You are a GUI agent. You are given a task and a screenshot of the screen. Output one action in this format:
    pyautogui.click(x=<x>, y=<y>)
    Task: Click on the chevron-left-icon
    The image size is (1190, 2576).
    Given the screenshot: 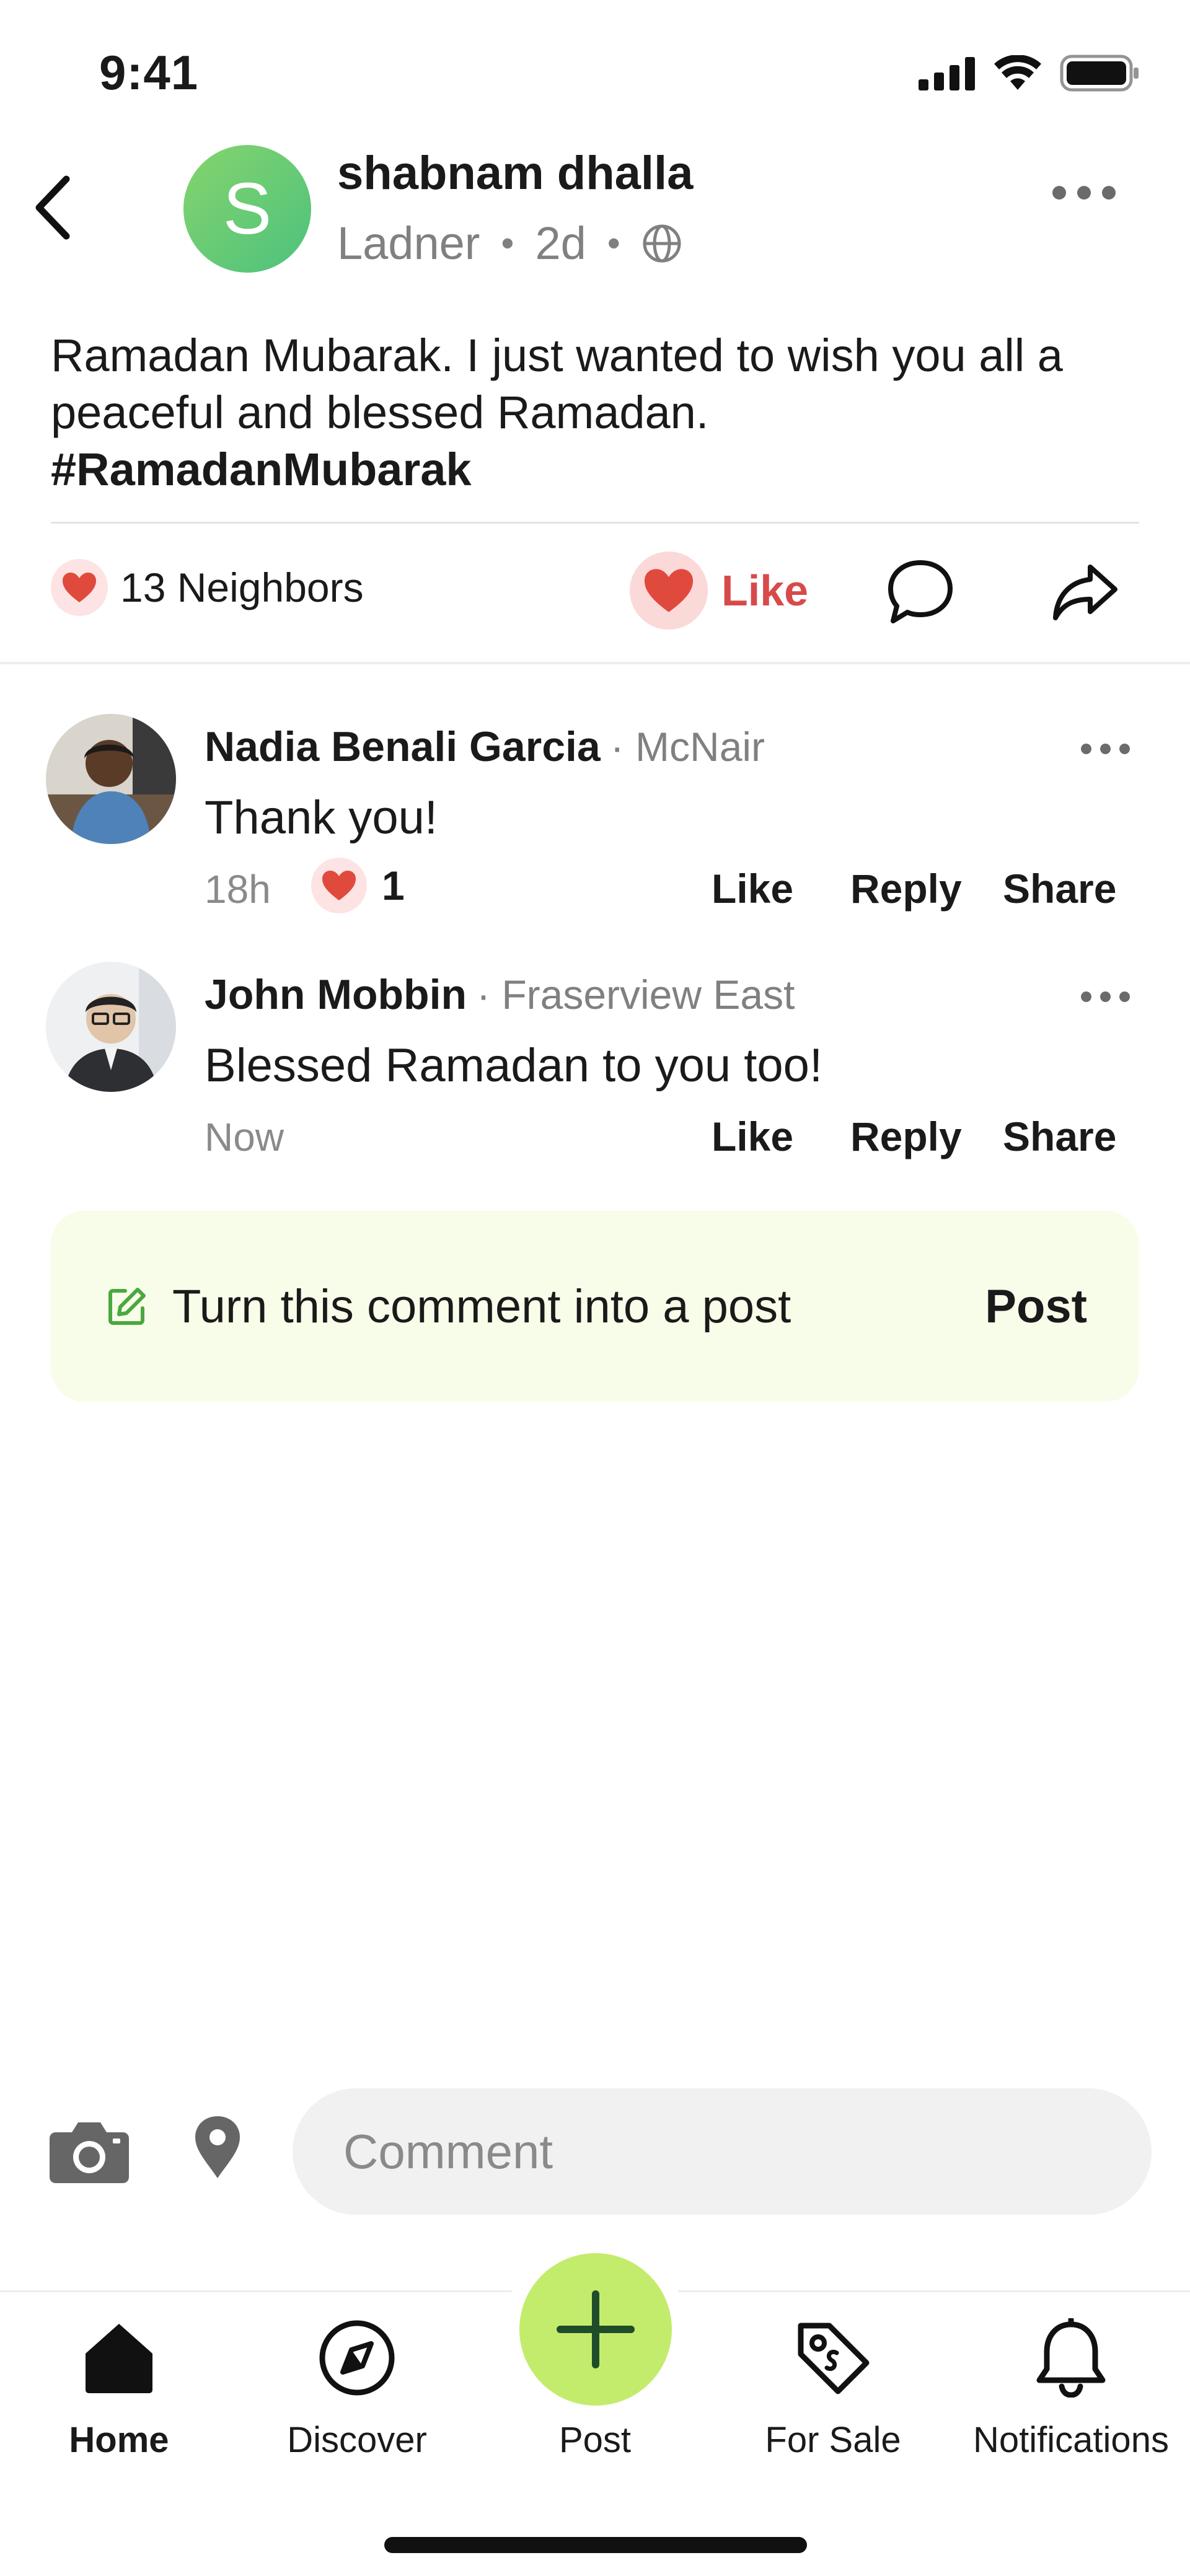 What is the action you would take?
    pyautogui.click(x=52, y=207)
    